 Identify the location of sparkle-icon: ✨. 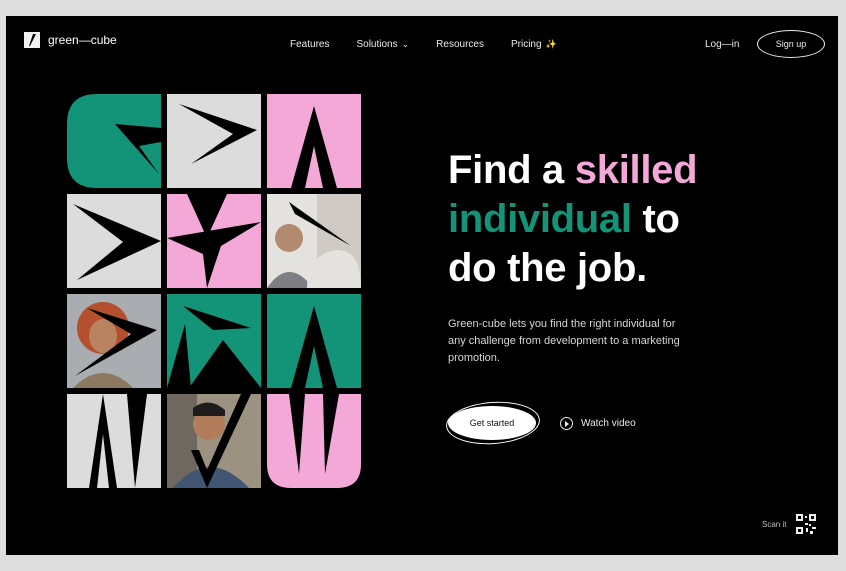
(551, 44).